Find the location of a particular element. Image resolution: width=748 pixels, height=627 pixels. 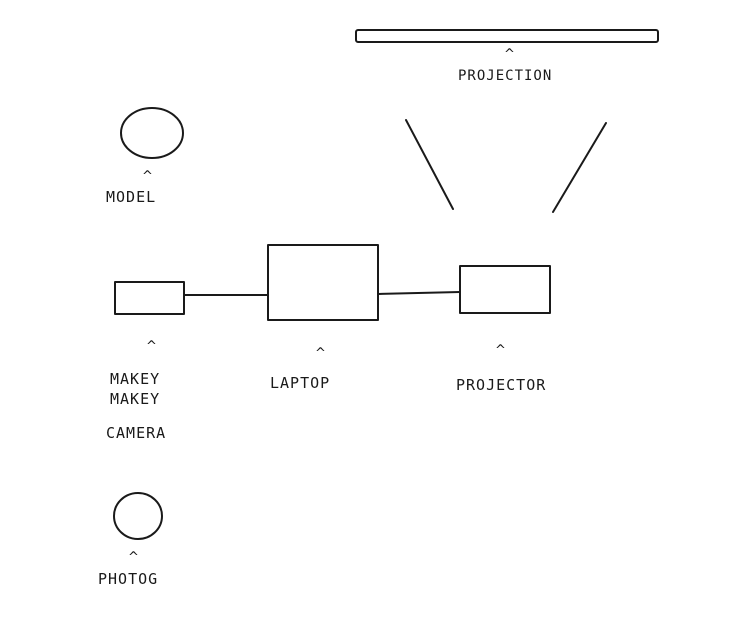

laptop-pointer: ^ is located at coordinates (320, 353).